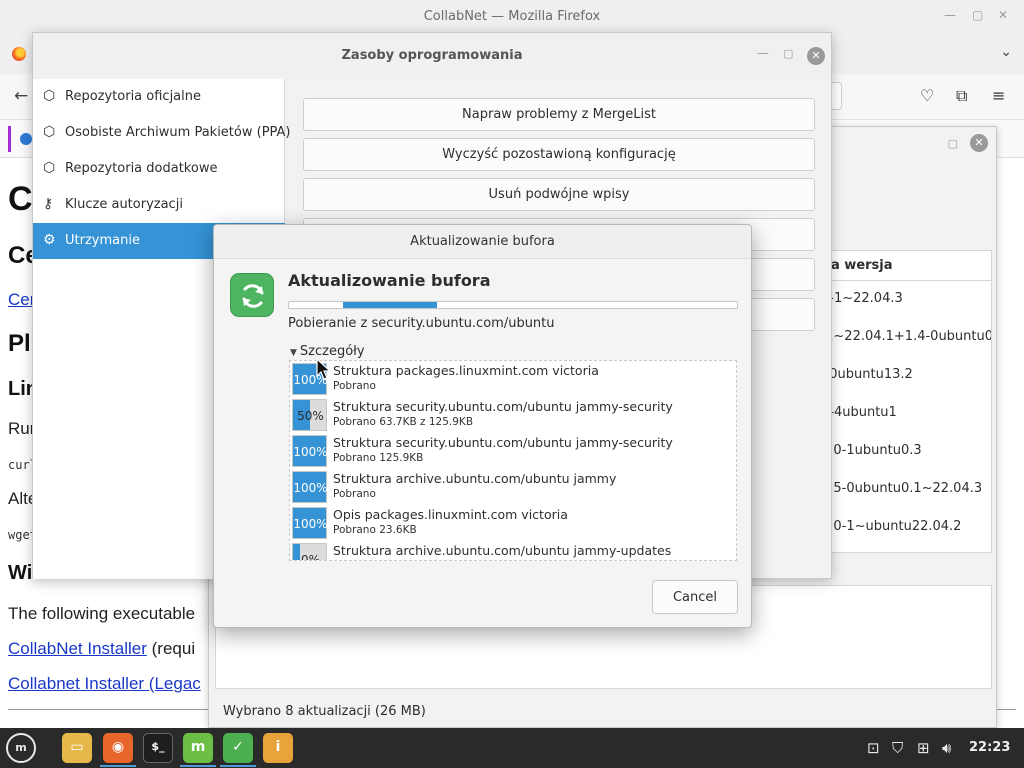  I want to click on dialog-titlebar: Aktualizowanie bufora, so click(482, 242).